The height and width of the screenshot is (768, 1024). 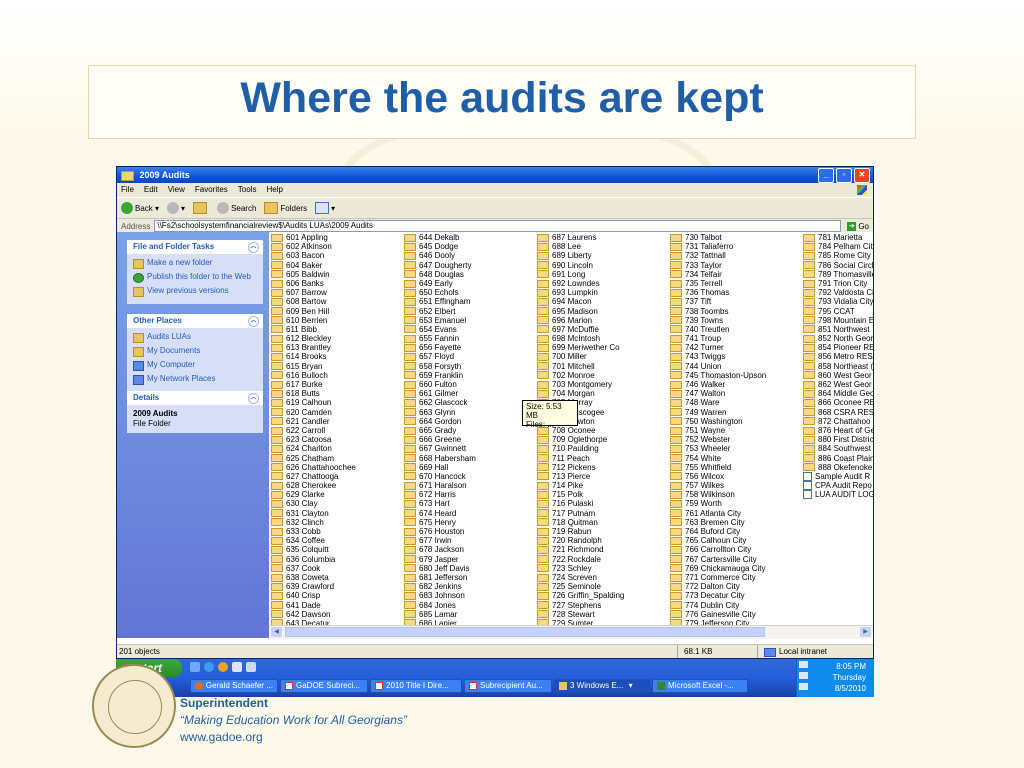 What do you see at coordinates (718, 274) in the screenshot?
I see `folder-item: 734 Telfair` at bounding box center [718, 274].